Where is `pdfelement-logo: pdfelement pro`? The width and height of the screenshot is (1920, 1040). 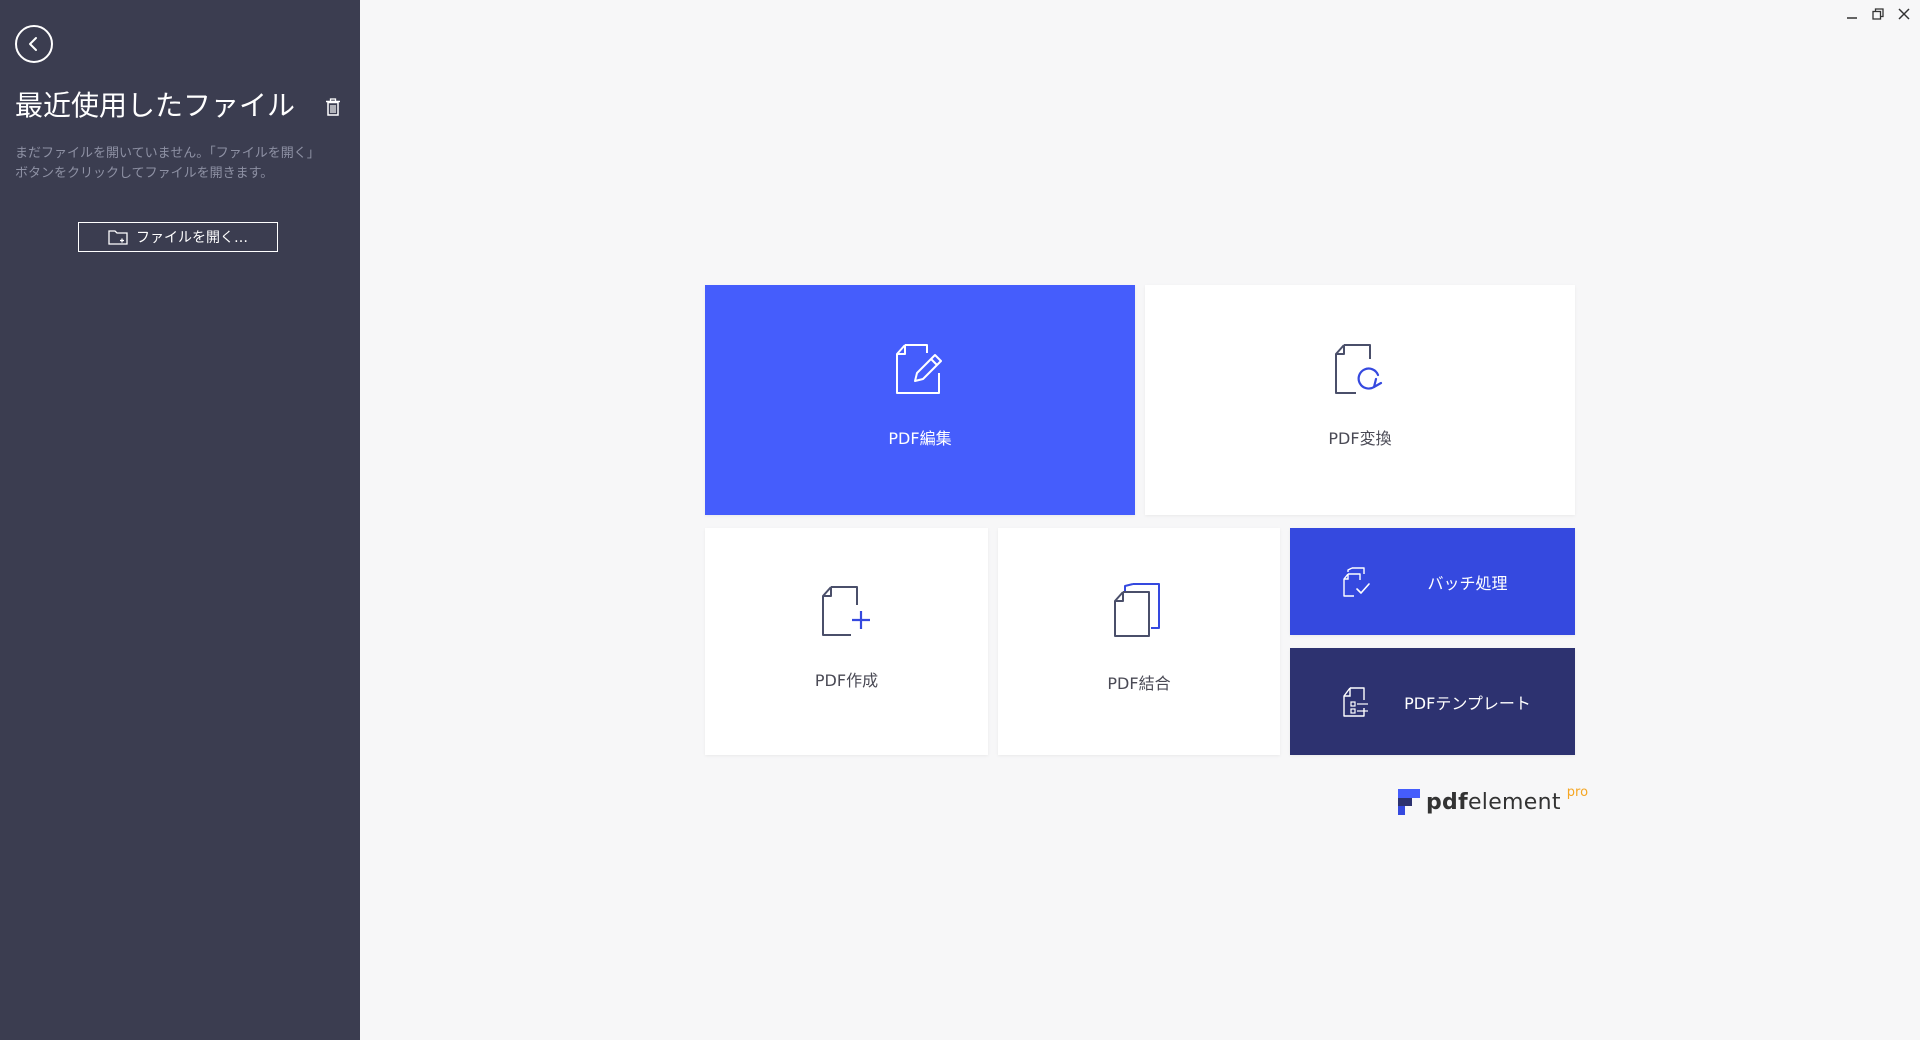
pdfelement-logo: pdfelement pro is located at coordinates (1493, 800).